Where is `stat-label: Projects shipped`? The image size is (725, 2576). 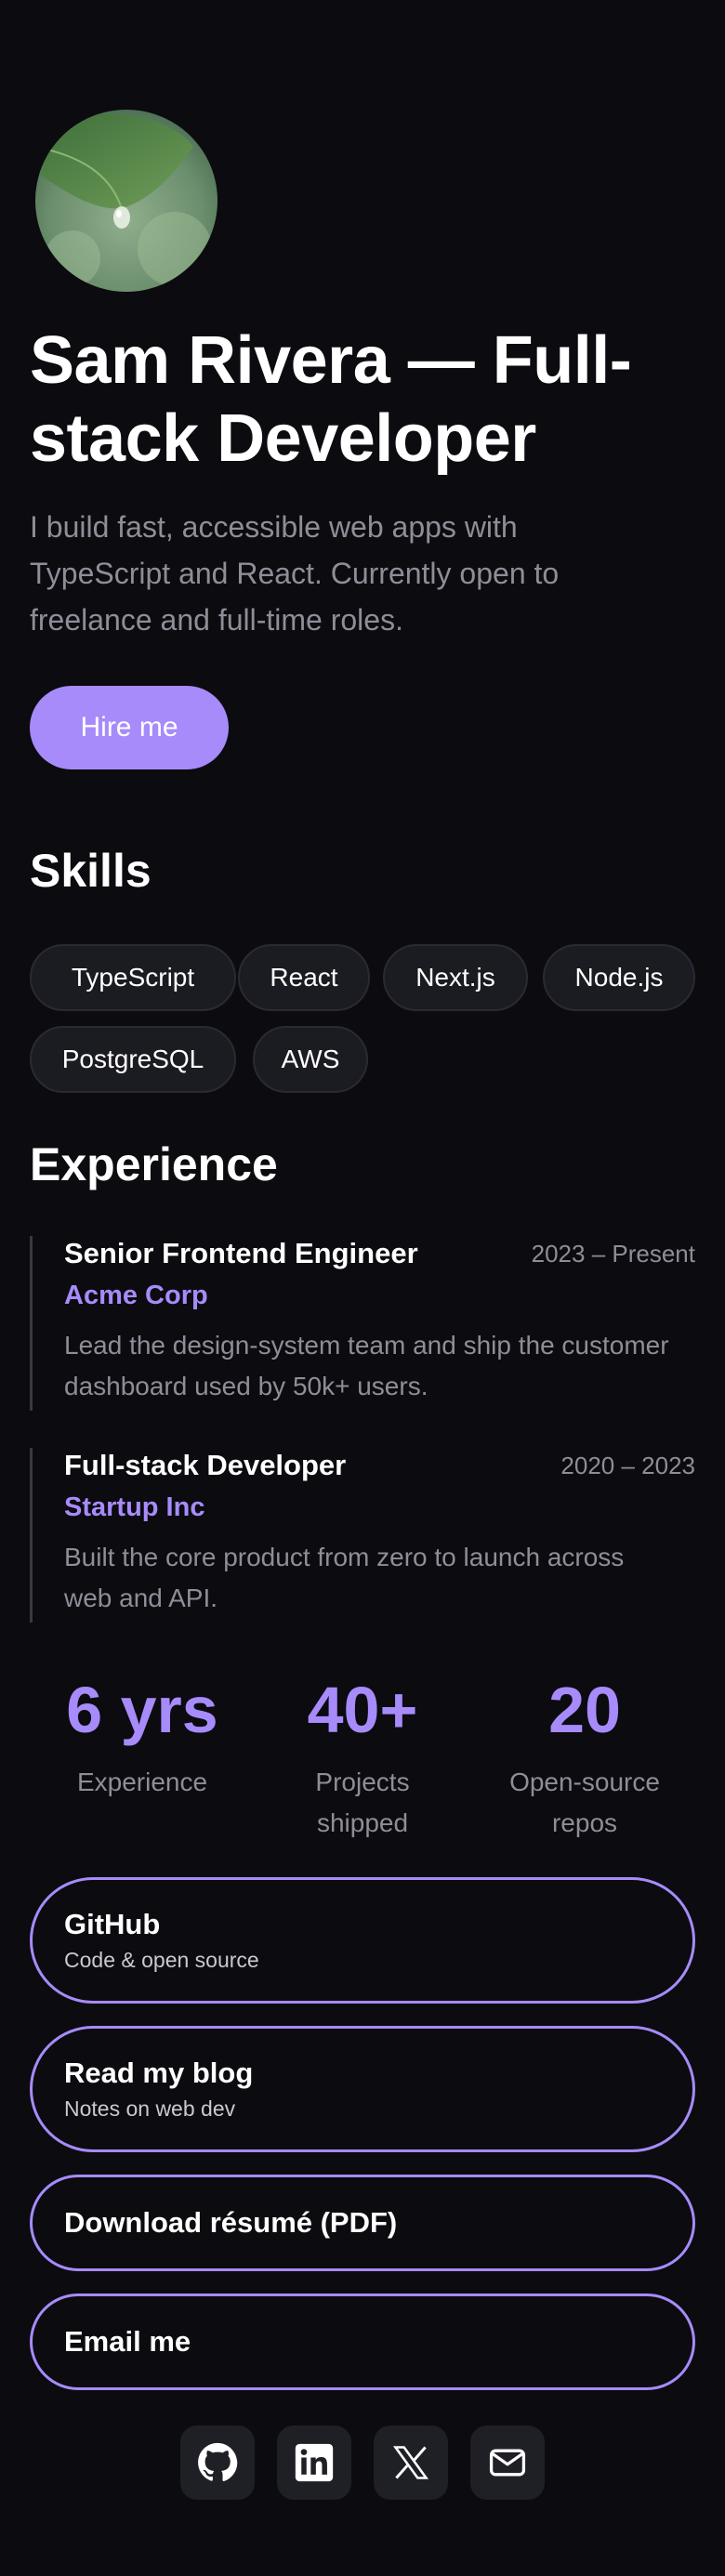 stat-label: Projects shipped is located at coordinates (362, 1802).